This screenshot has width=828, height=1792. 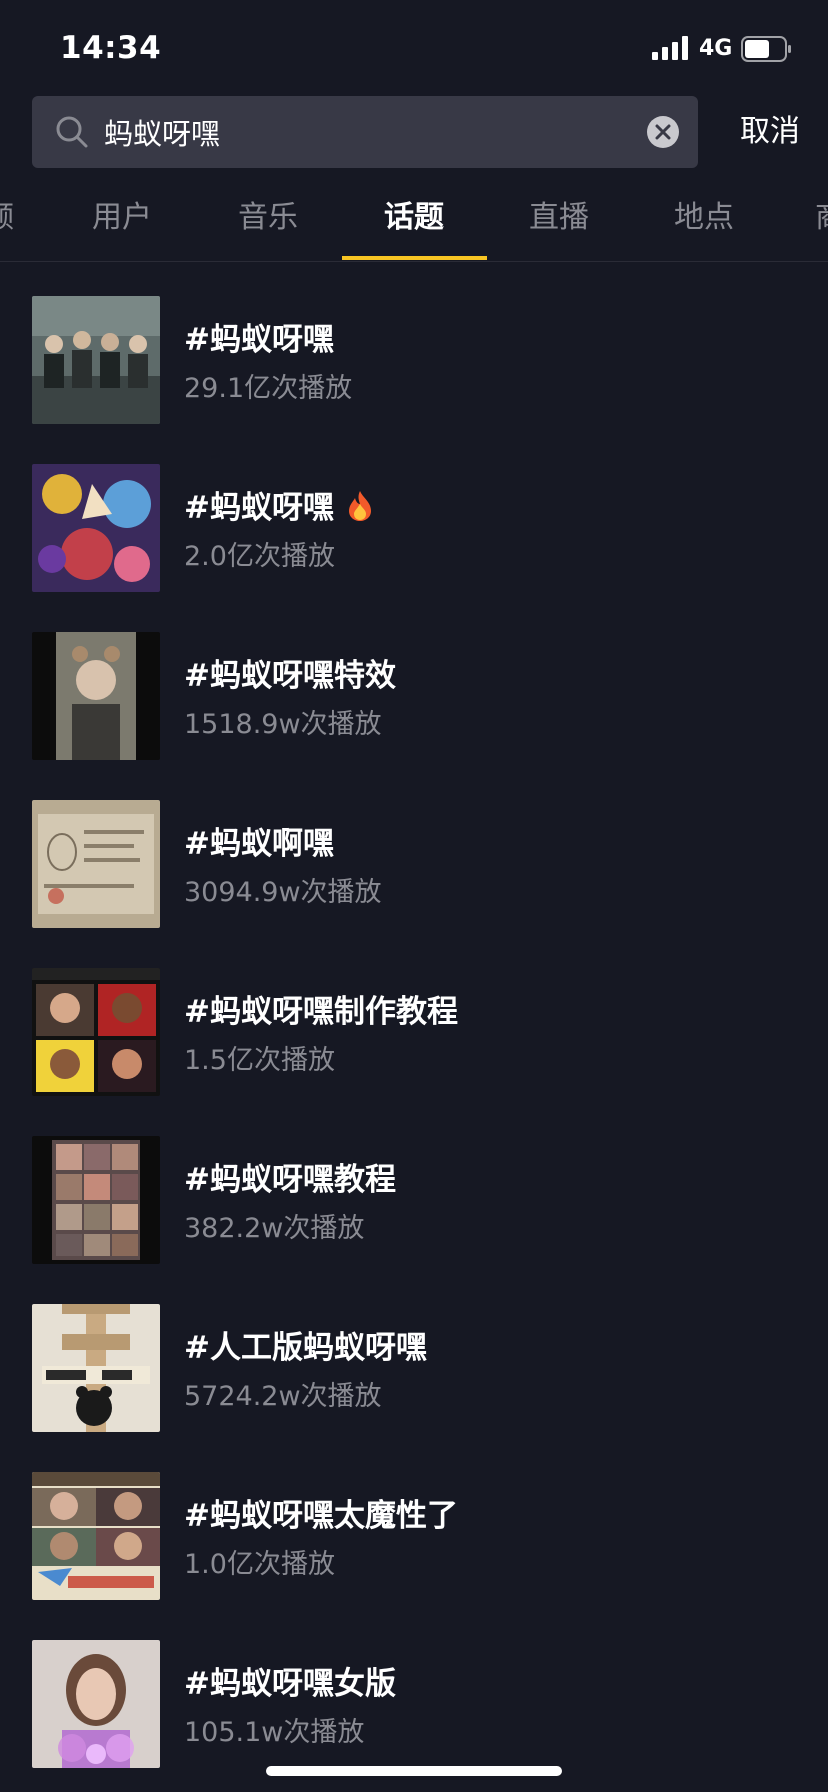 I want to click on fire-icon, so click(x=359, y=506).